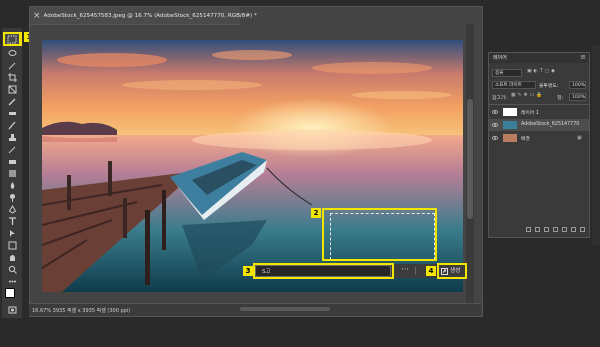 This screenshot has height=347, width=600. What do you see at coordinates (500, 57) in the screenshot?
I see `layers-tab: 레이어` at bounding box center [500, 57].